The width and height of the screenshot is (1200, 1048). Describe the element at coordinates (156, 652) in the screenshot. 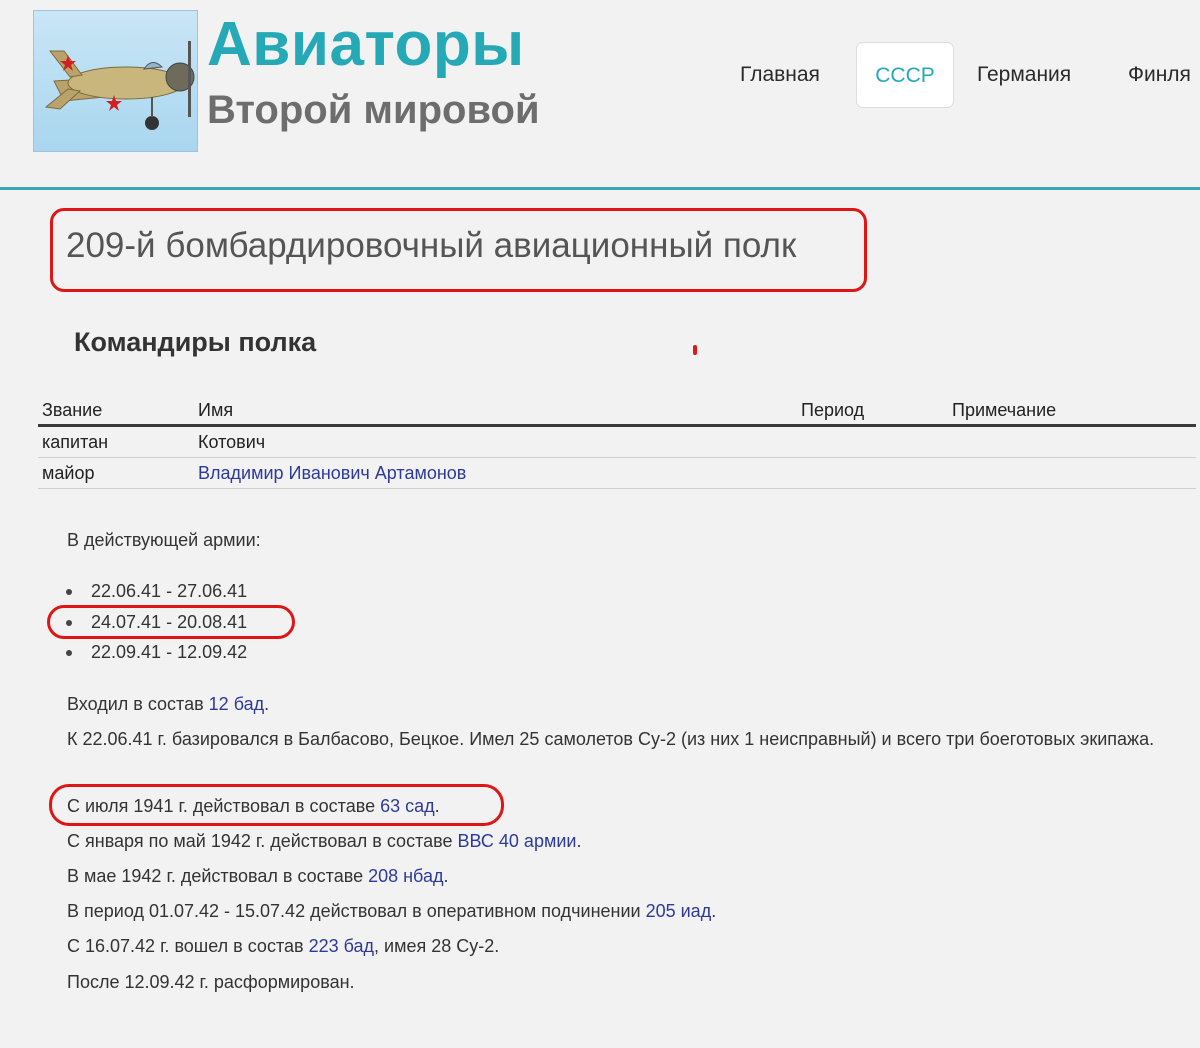

I see `list-item: 22.09.41 - 12.09.42` at that location.